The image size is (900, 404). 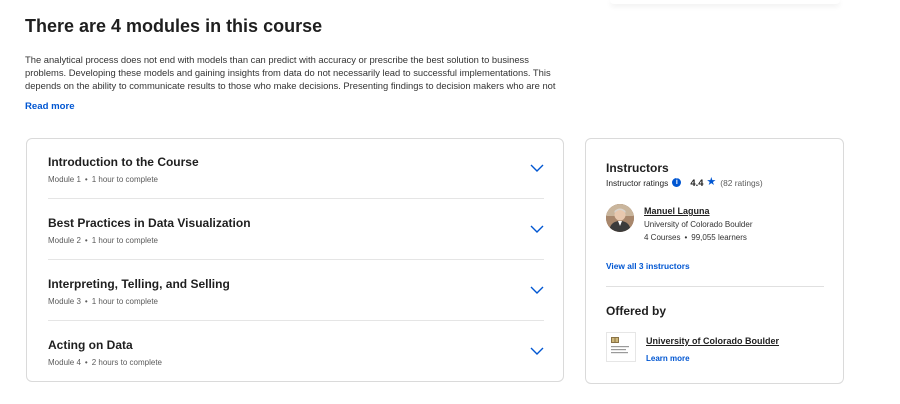 I want to click on module-title: Best Practices in Data Visualization, so click(x=149, y=223).